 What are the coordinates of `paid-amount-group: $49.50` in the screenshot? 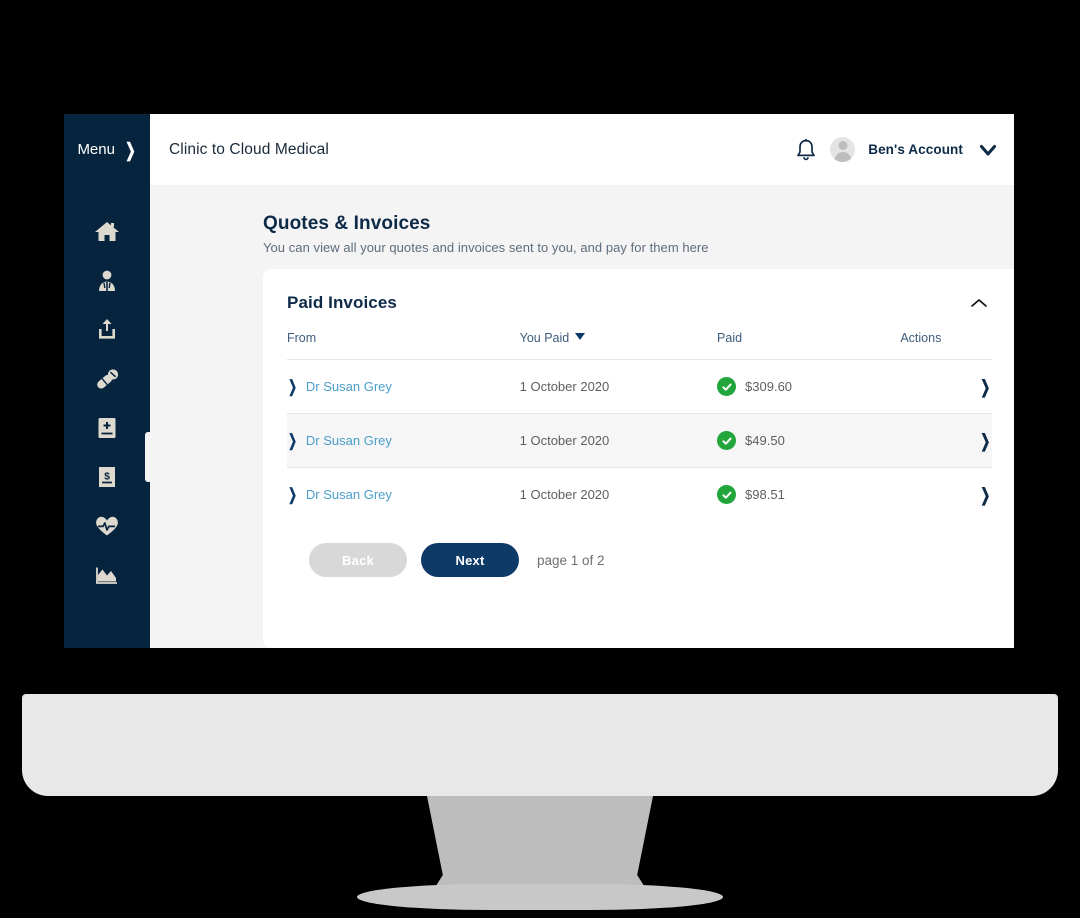 It's located at (808, 440).